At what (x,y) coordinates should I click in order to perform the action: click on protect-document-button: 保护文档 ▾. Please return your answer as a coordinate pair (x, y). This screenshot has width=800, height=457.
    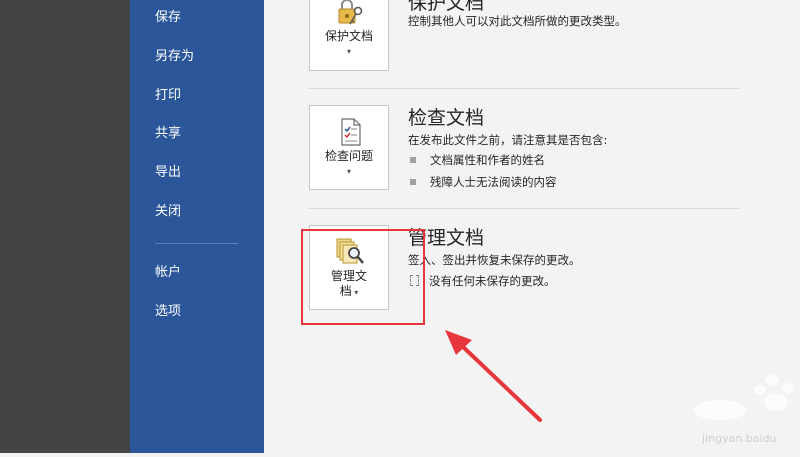
    Looking at the image, I should click on (349, 35).